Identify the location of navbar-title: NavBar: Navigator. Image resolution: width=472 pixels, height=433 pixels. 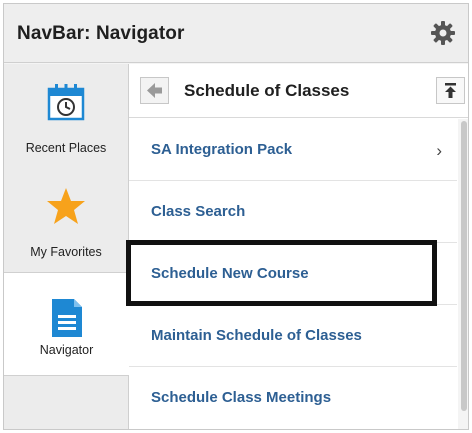
(101, 33).